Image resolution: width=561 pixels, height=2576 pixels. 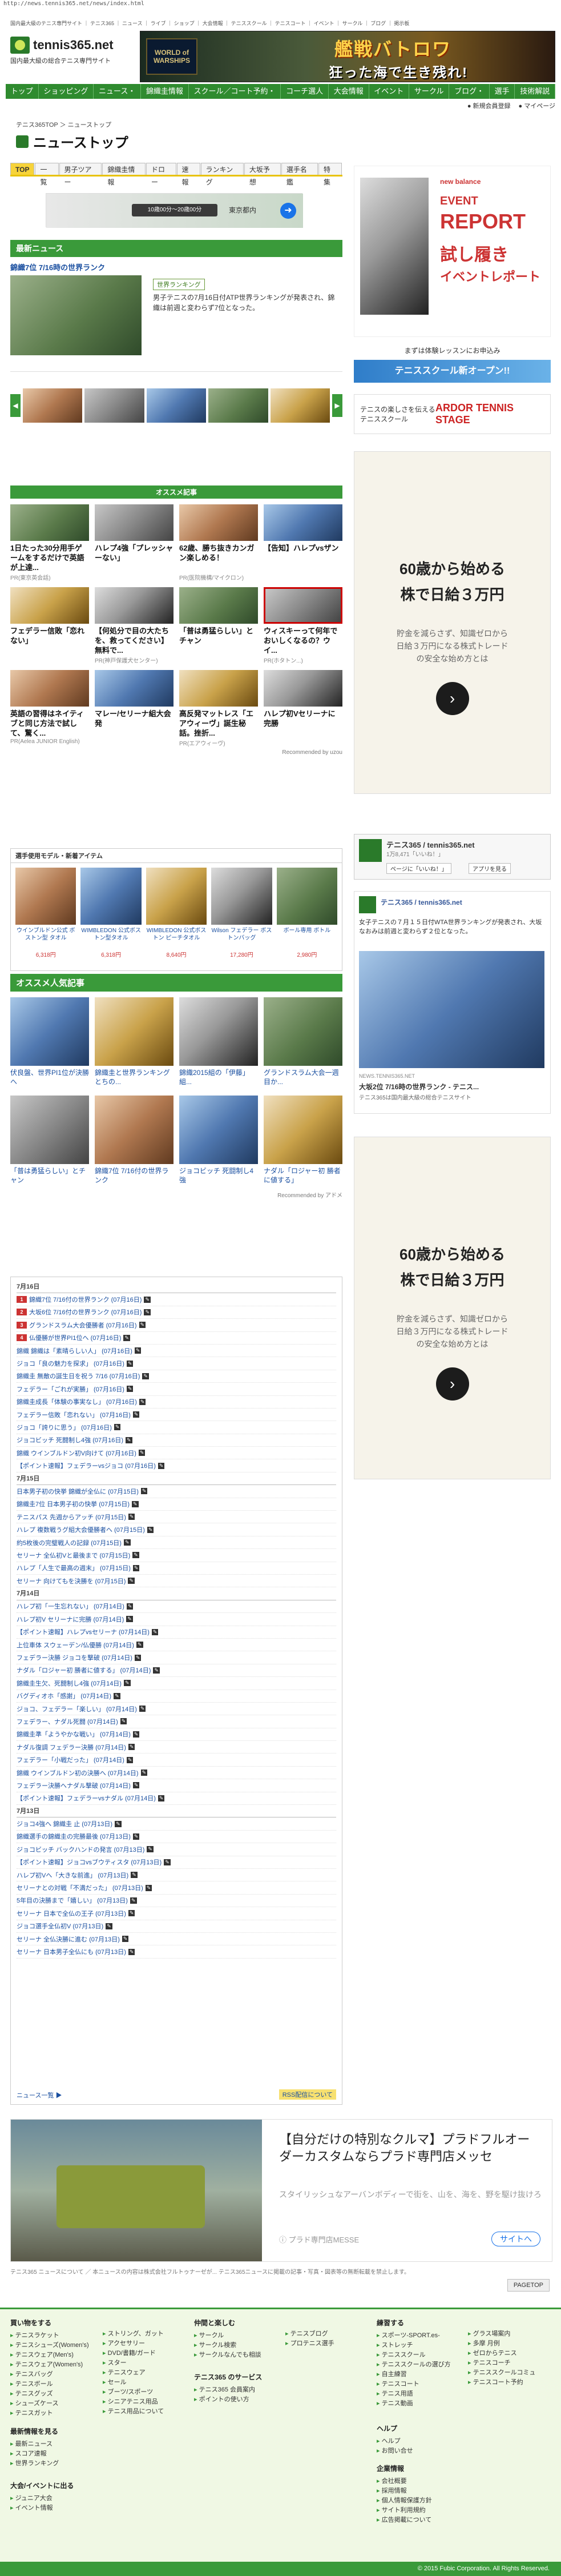 I want to click on footer-link: テニスブログ, so click(x=309, y=2334).